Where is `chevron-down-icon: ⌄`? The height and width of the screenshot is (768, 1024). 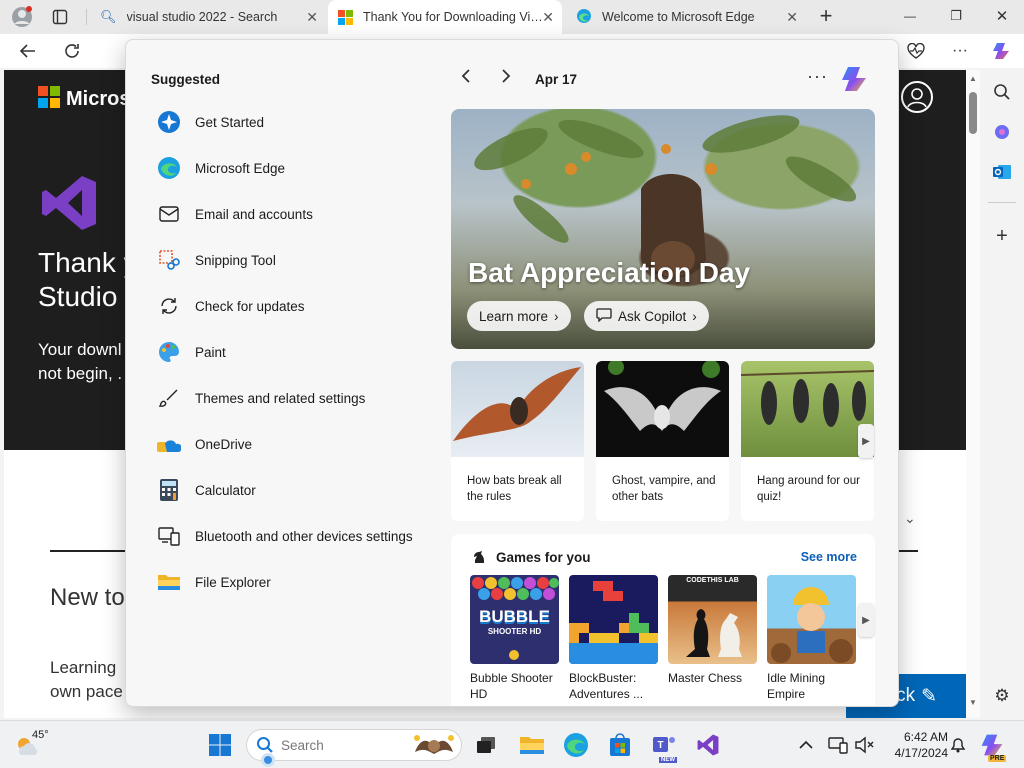 chevron-down-icon: ⌄ is located at coordinates (910, 518).